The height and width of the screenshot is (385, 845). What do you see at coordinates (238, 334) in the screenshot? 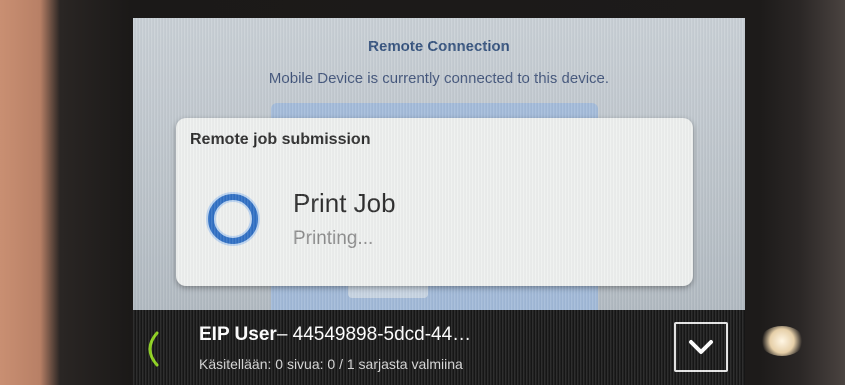
I see `job-user: EIP User` at bounding box center [238, 334].